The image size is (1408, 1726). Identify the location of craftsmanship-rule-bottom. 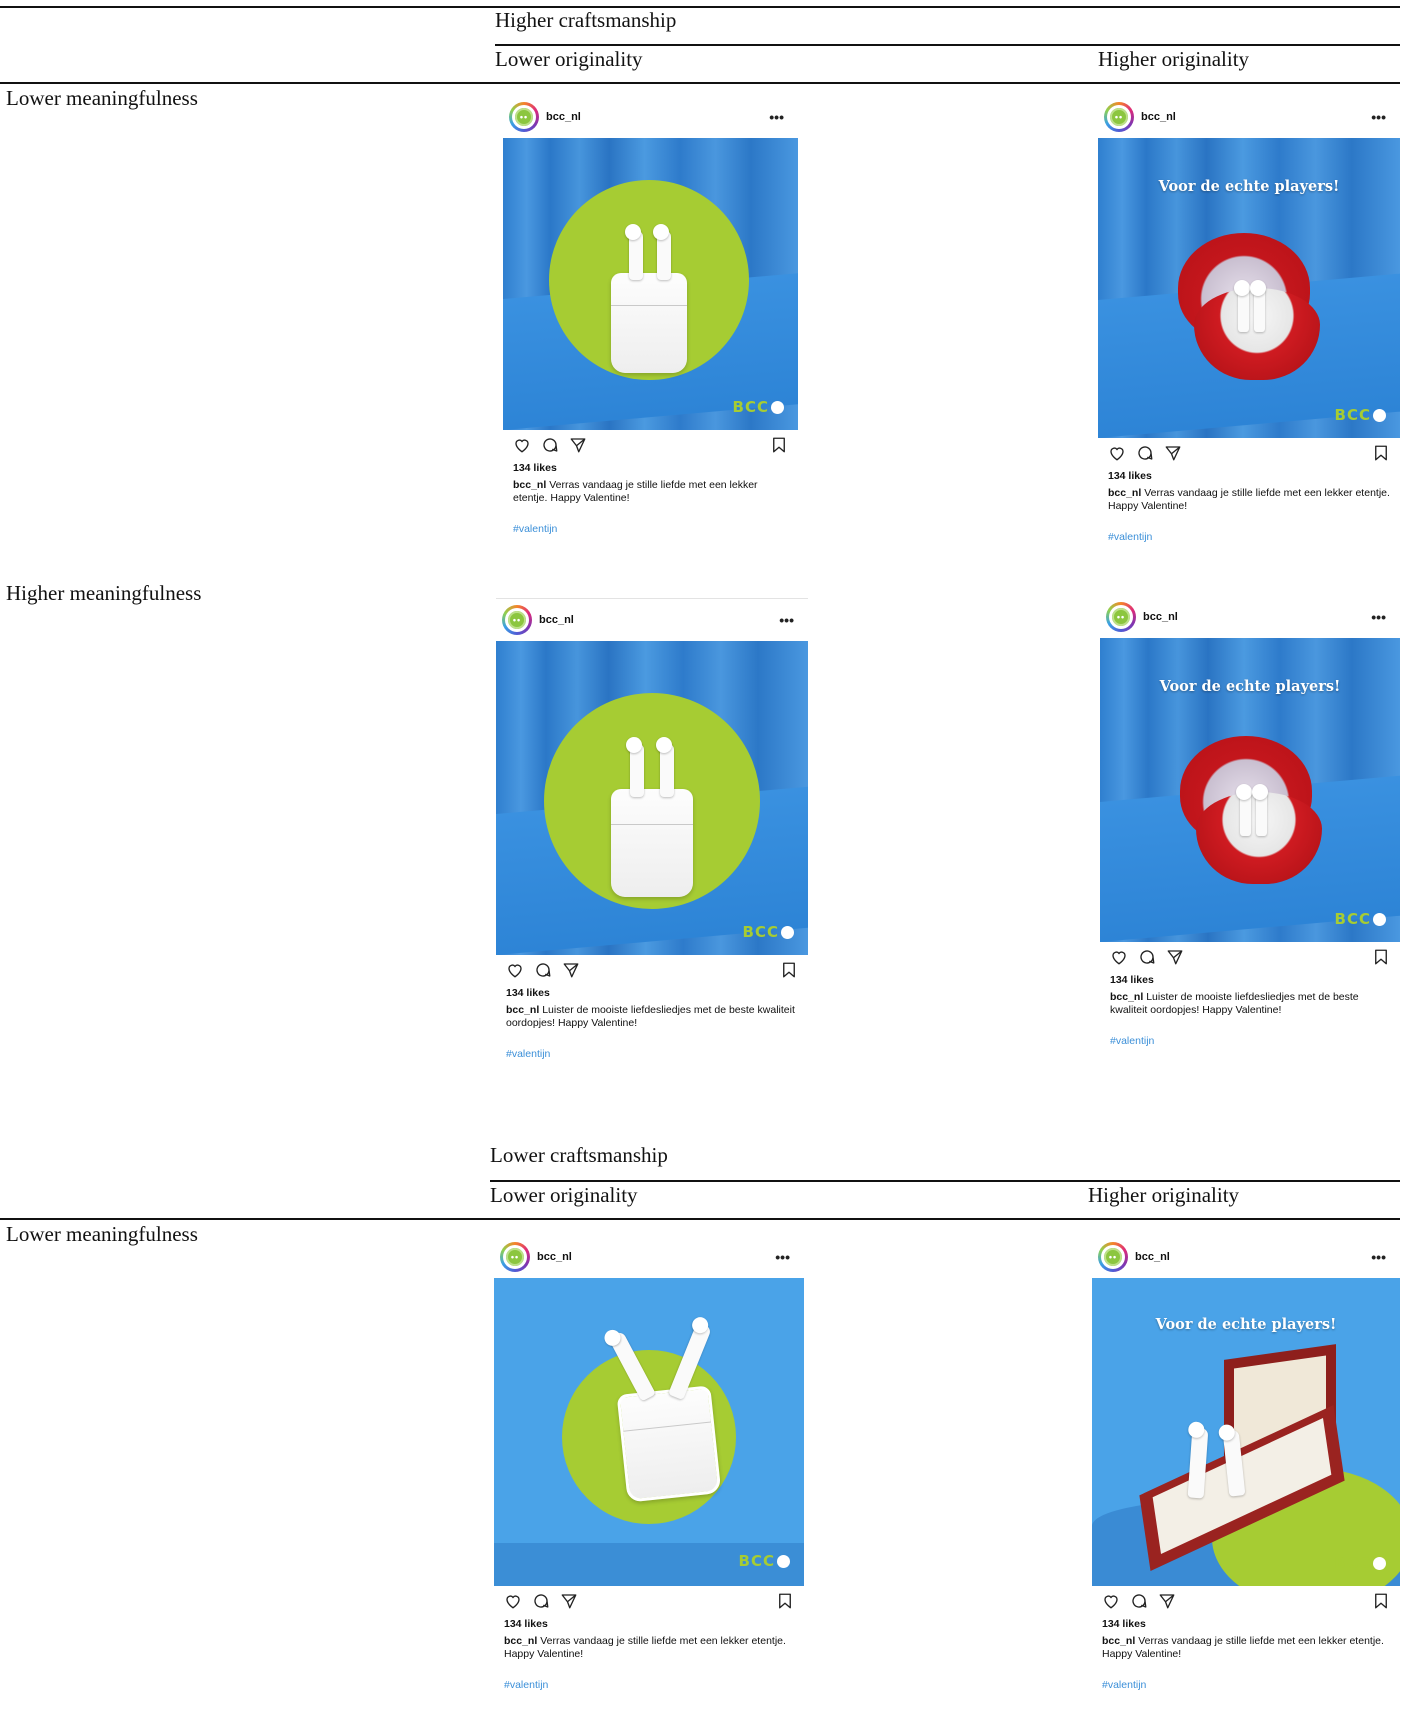
(945, 1181).